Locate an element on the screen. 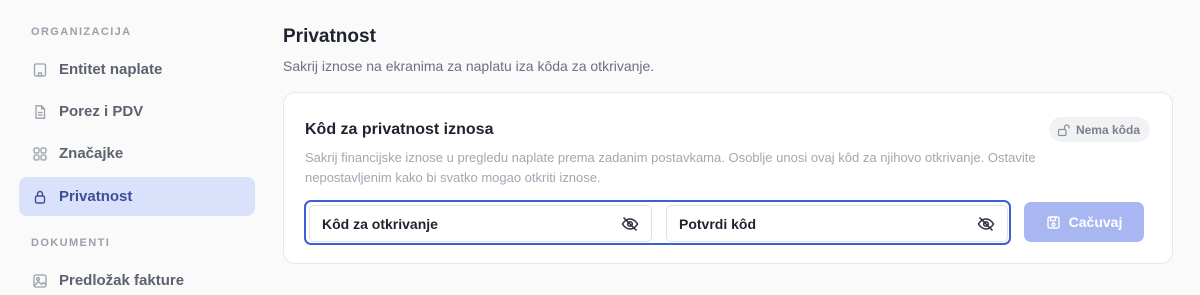  confirm-code-placeholder: Potvrdi kôd is located at coordinates (718, 223).